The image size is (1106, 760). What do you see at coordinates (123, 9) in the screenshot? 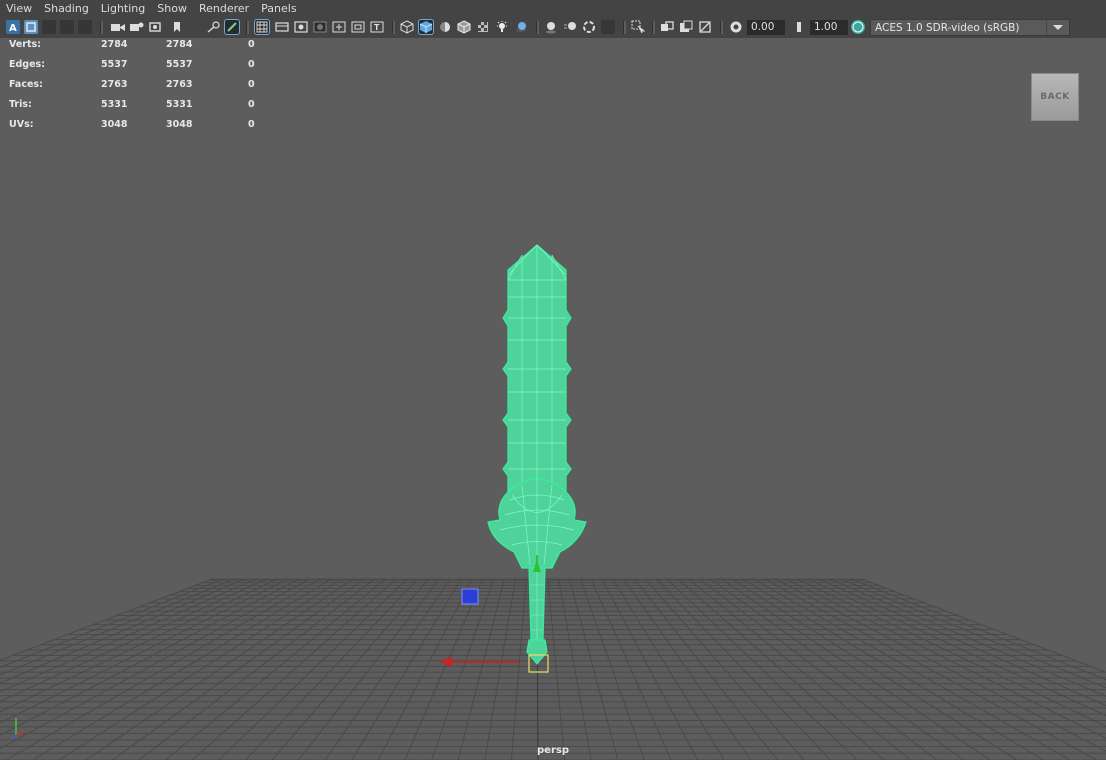
I see `menu-lighting: Lighting` at bounding box center [123, 9].